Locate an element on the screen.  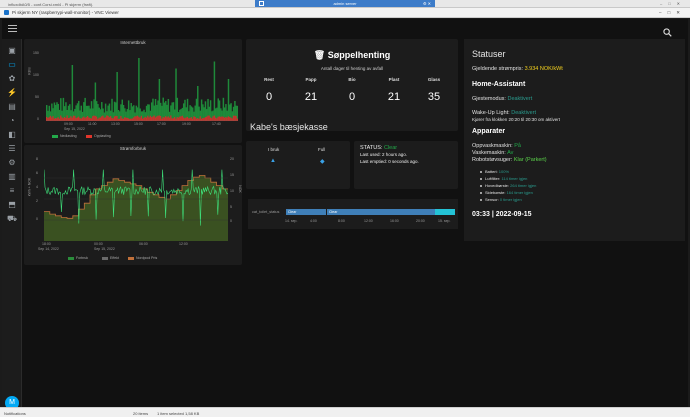
pin-icon is located at coordinates (261, 3).